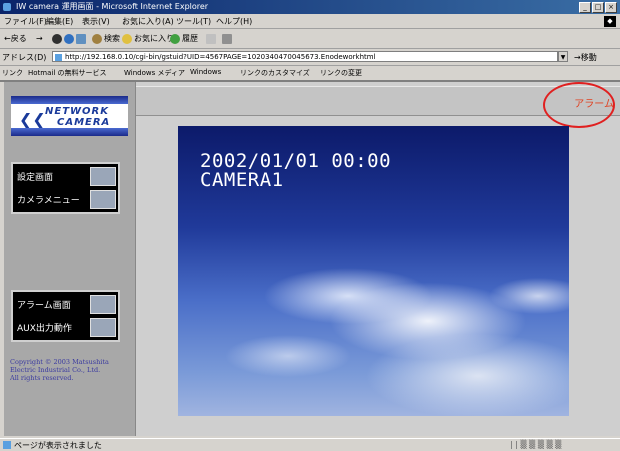 The image size is (620, 451). Describe the element at coordinates (67, 176) in the screenshot. I see `menu-item-settings: 設定画面` at that location.